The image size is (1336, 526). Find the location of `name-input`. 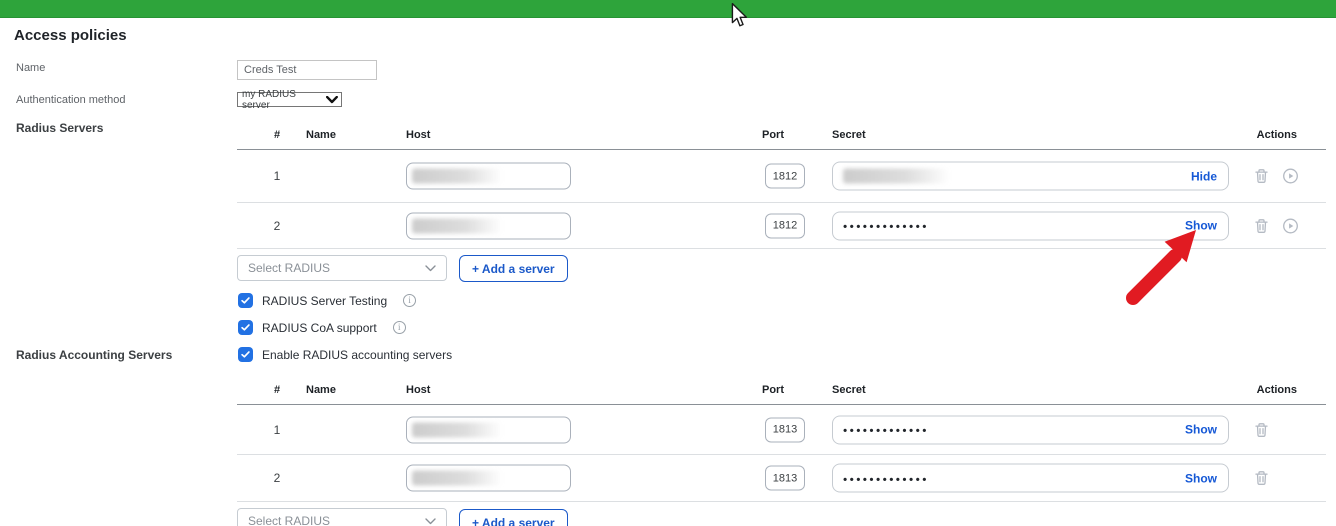

name-input is located at coordinates (307, 70).